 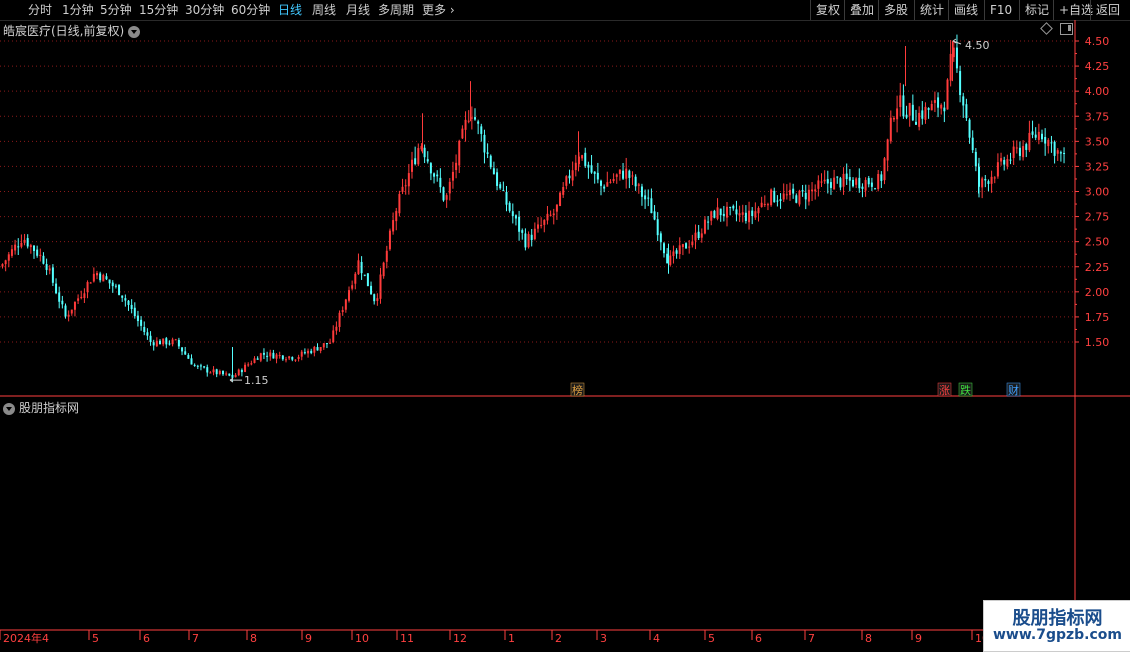 I want to click on x-tick-label: 12, so click(x=460, y=638).